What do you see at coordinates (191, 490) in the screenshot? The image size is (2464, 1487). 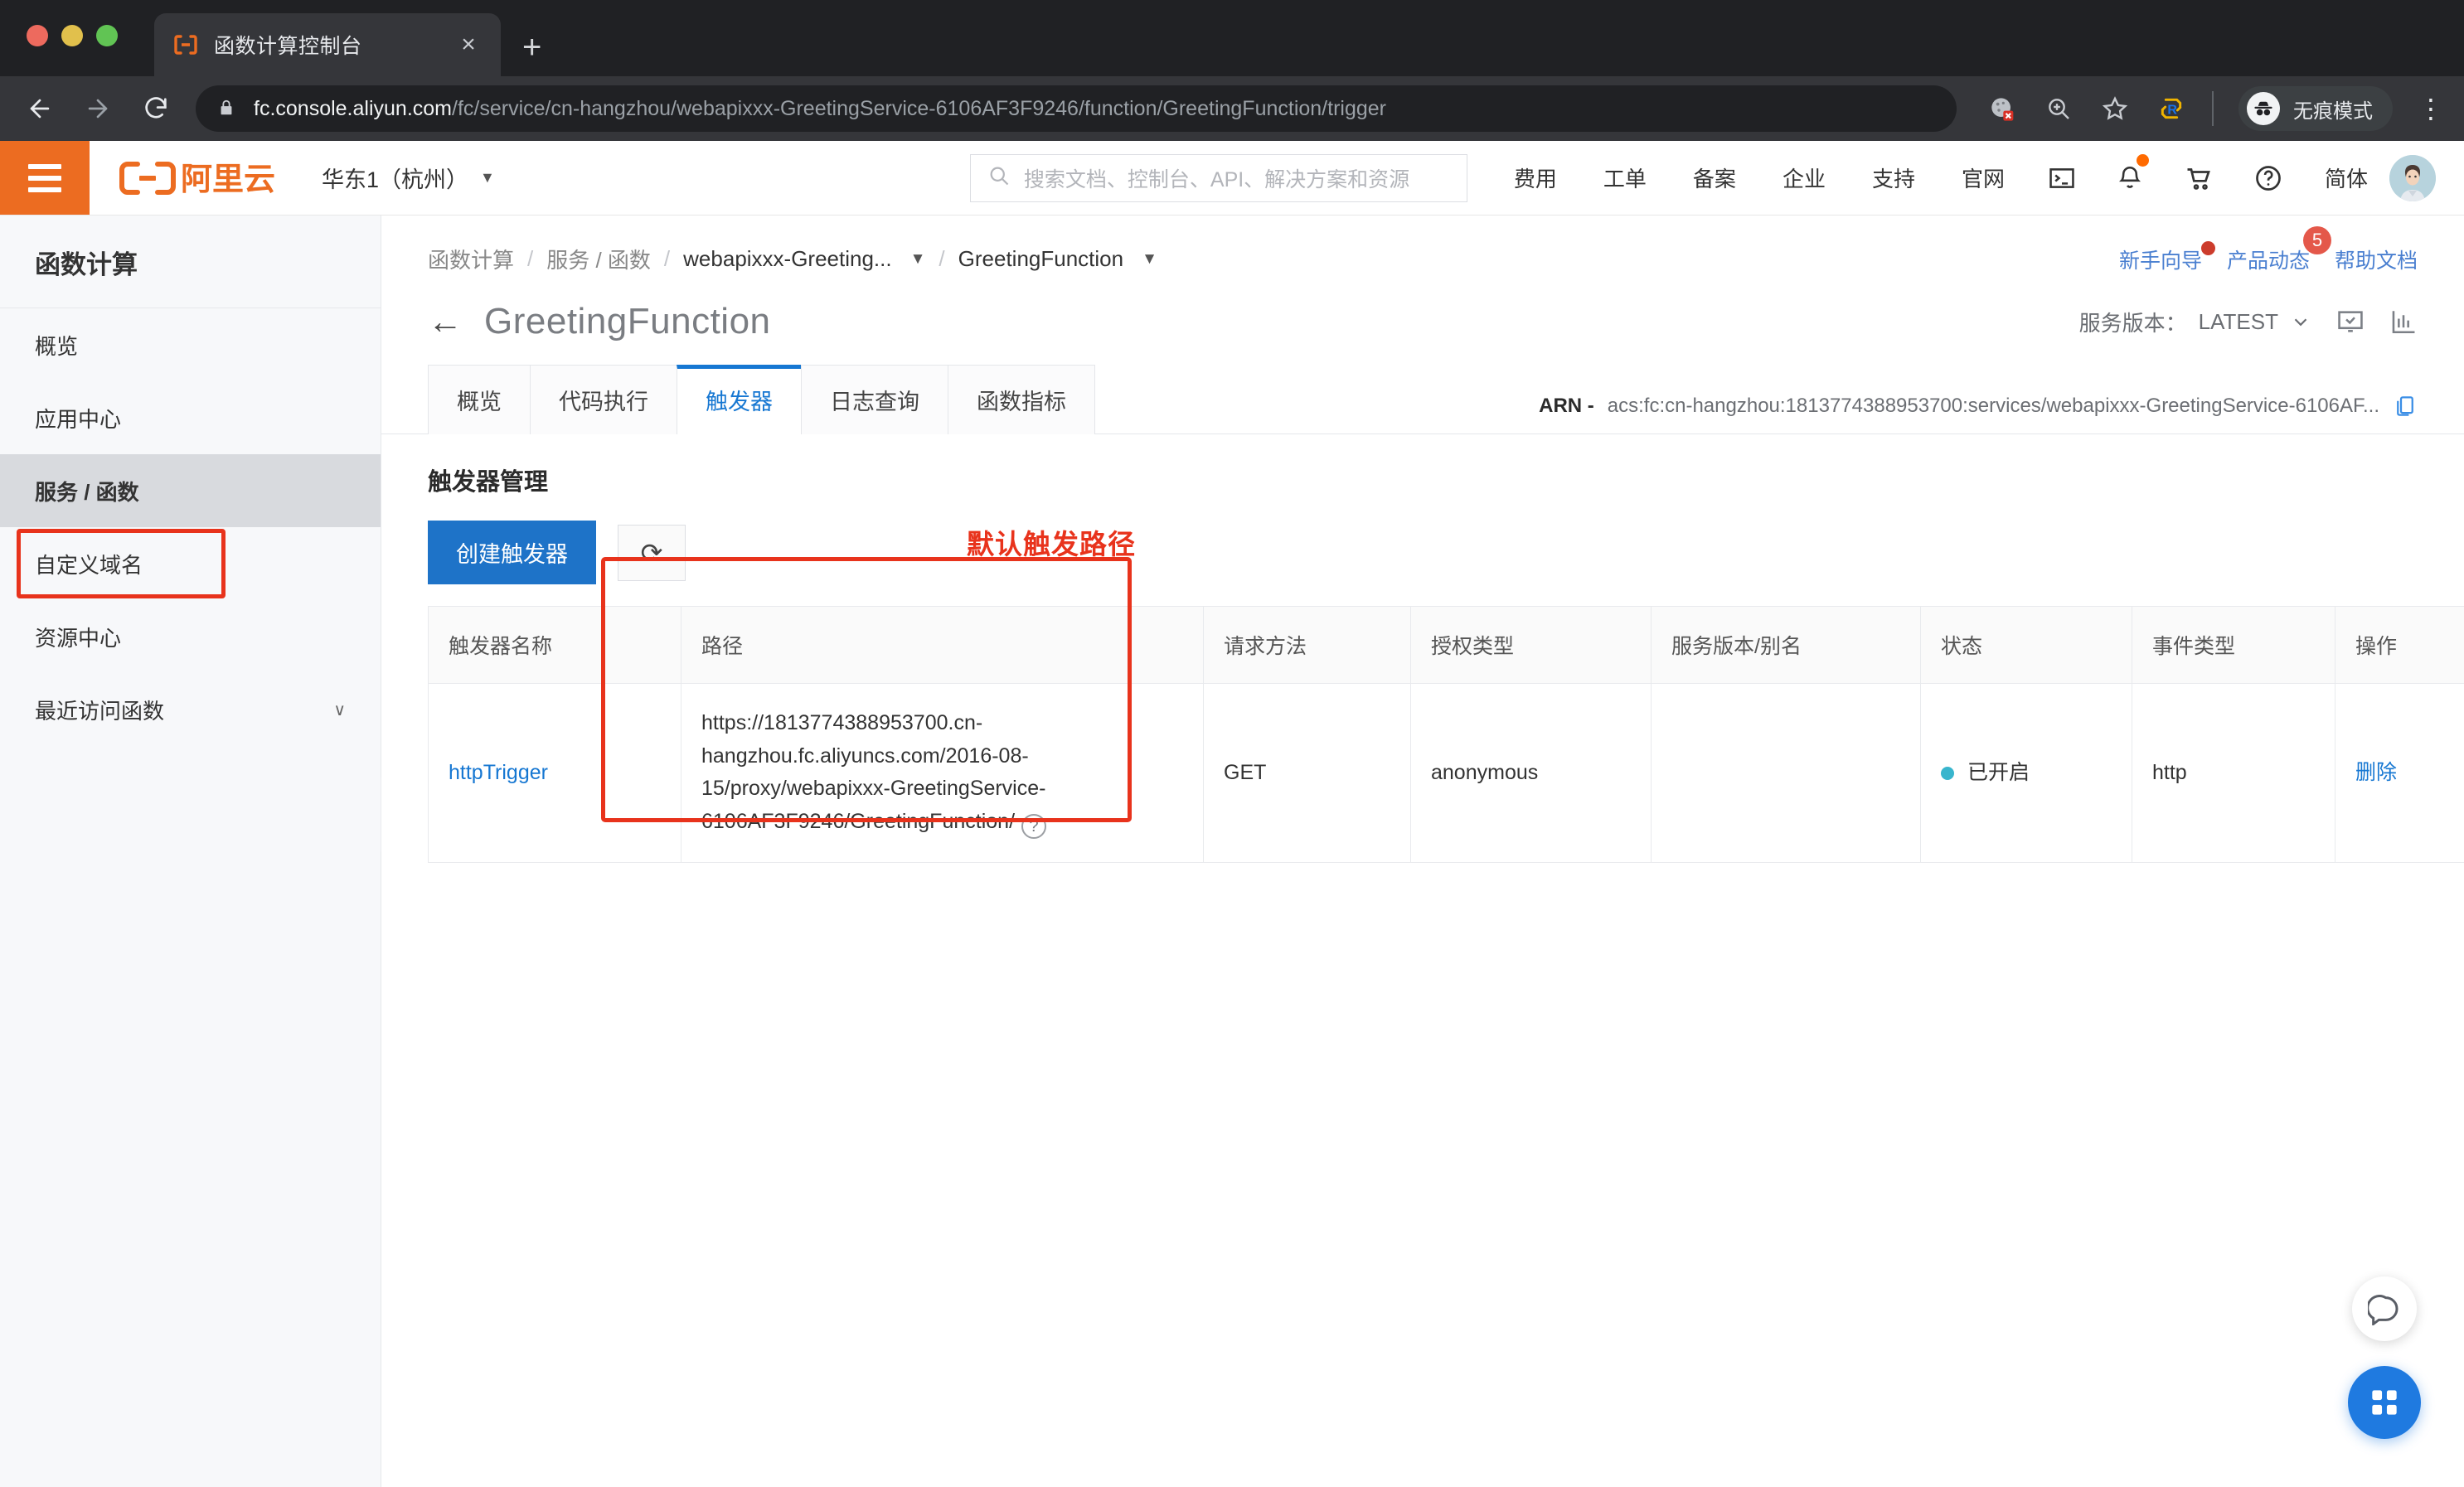 I see `sidebar-item-services-functions: 服务 / 函数` at bounding box center [191, 490].